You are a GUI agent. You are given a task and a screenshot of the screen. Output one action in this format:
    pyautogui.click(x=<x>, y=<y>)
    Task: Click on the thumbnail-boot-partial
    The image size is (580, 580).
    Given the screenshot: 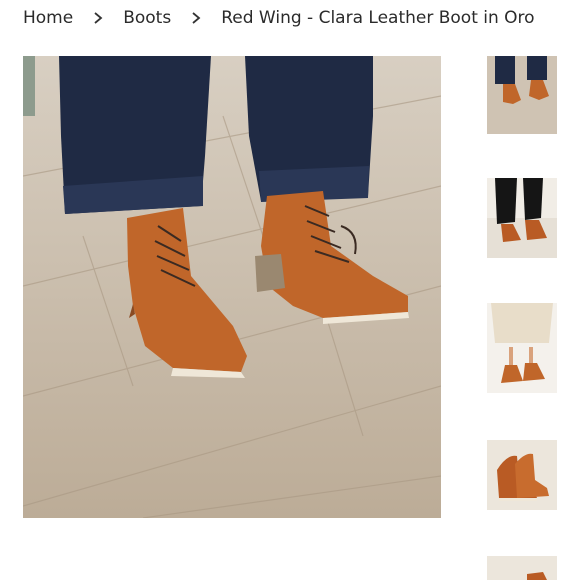 What is the action you would take?
    pyautogui.click(x=522, y=568)
    